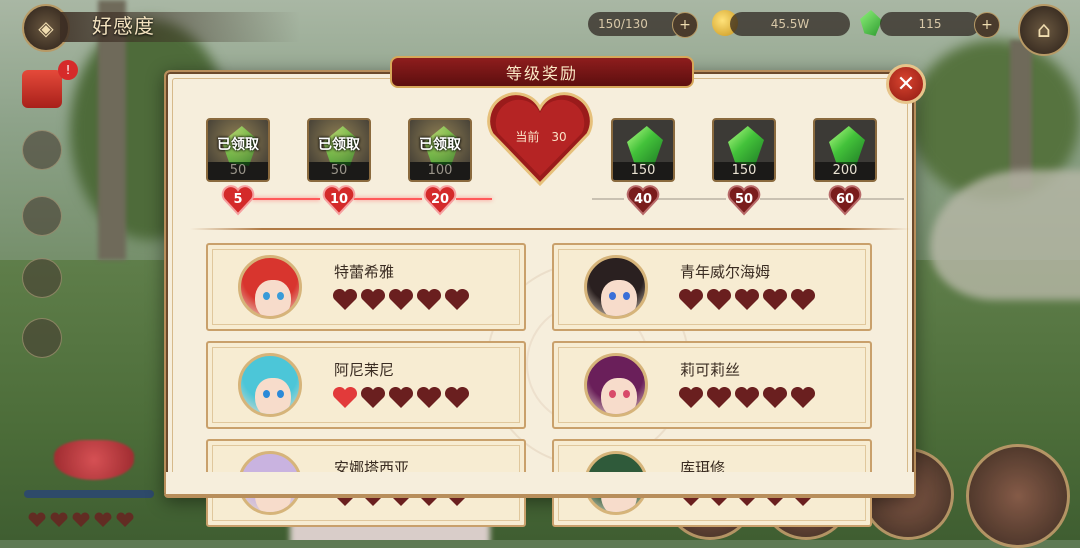 Image resolution: width=1080 pixels, height=548 pixels. What do you see at coordinates (1018, 496) in the screenshot?
I see `character-portrait-button` at bounding box center [1018, 496].